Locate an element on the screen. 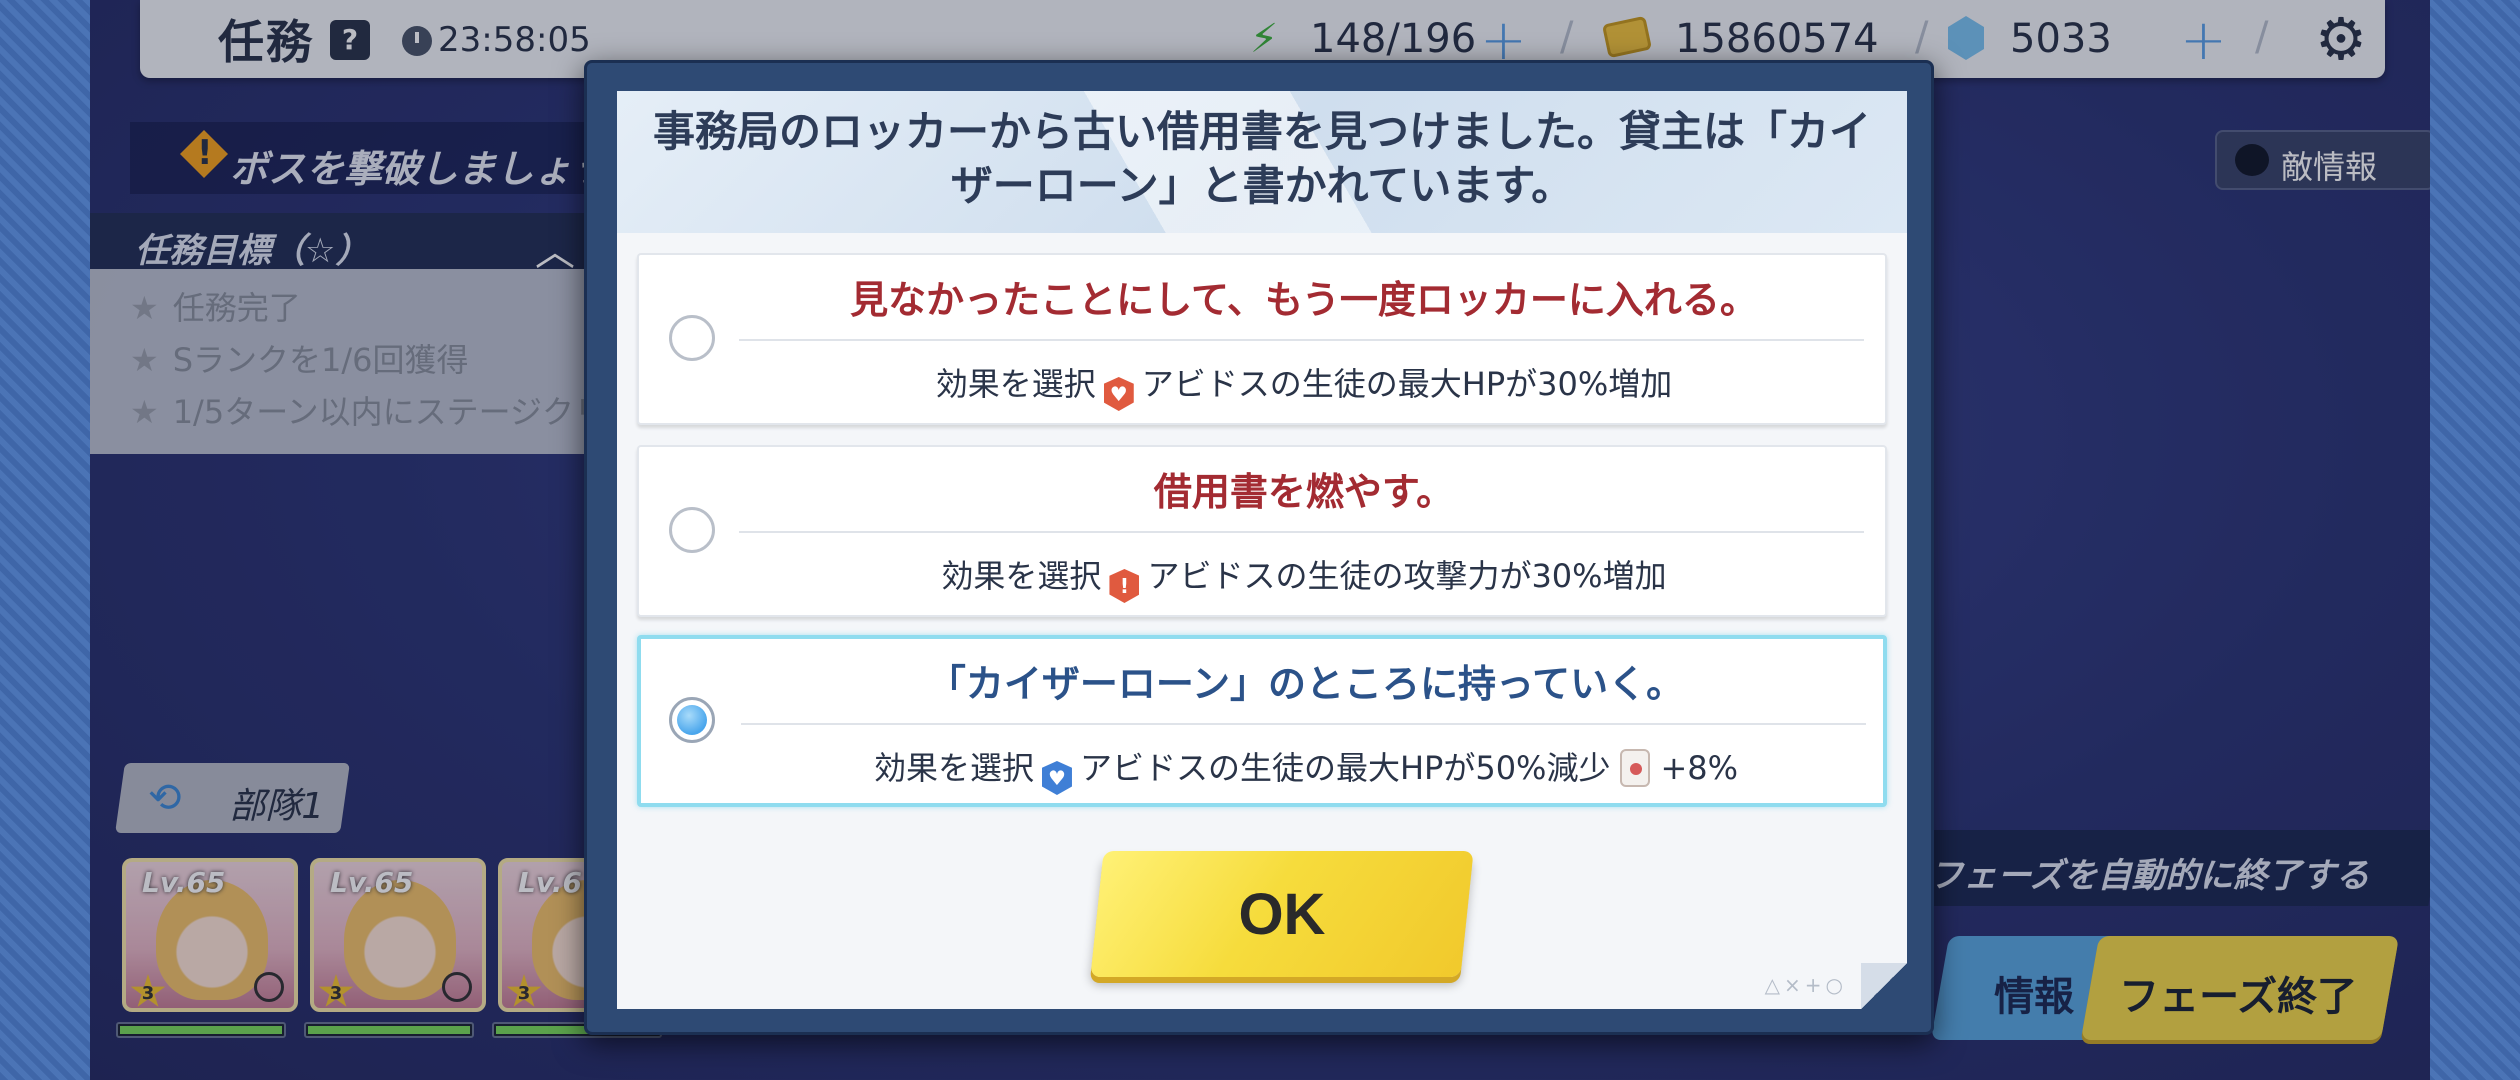 The image size is (2520, 1080). choice-title: 借用書を燃やす。 is located at coordinates (1304, 492).